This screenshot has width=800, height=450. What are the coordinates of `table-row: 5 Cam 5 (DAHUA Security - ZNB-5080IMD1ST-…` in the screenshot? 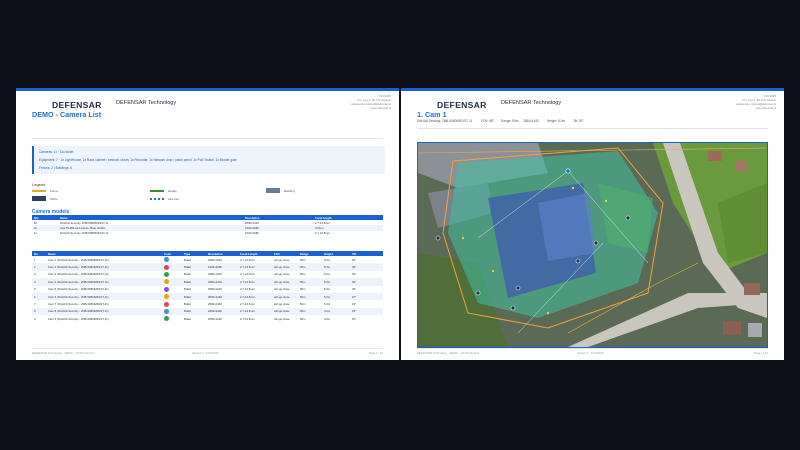 It's located at (207, 289).